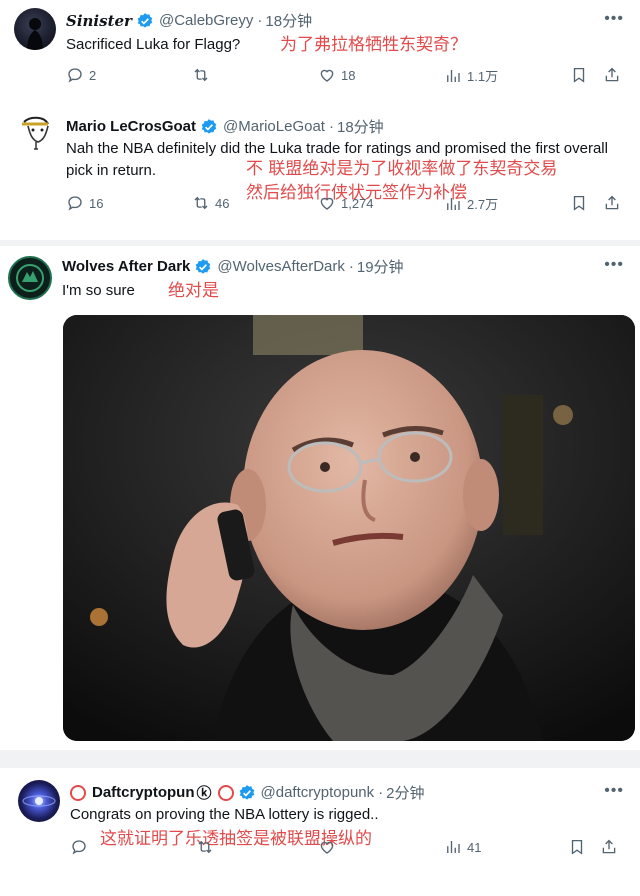  Describe the element at coordinates (96, 203) in the screenshot. I see `reply-count: 16` at that location.